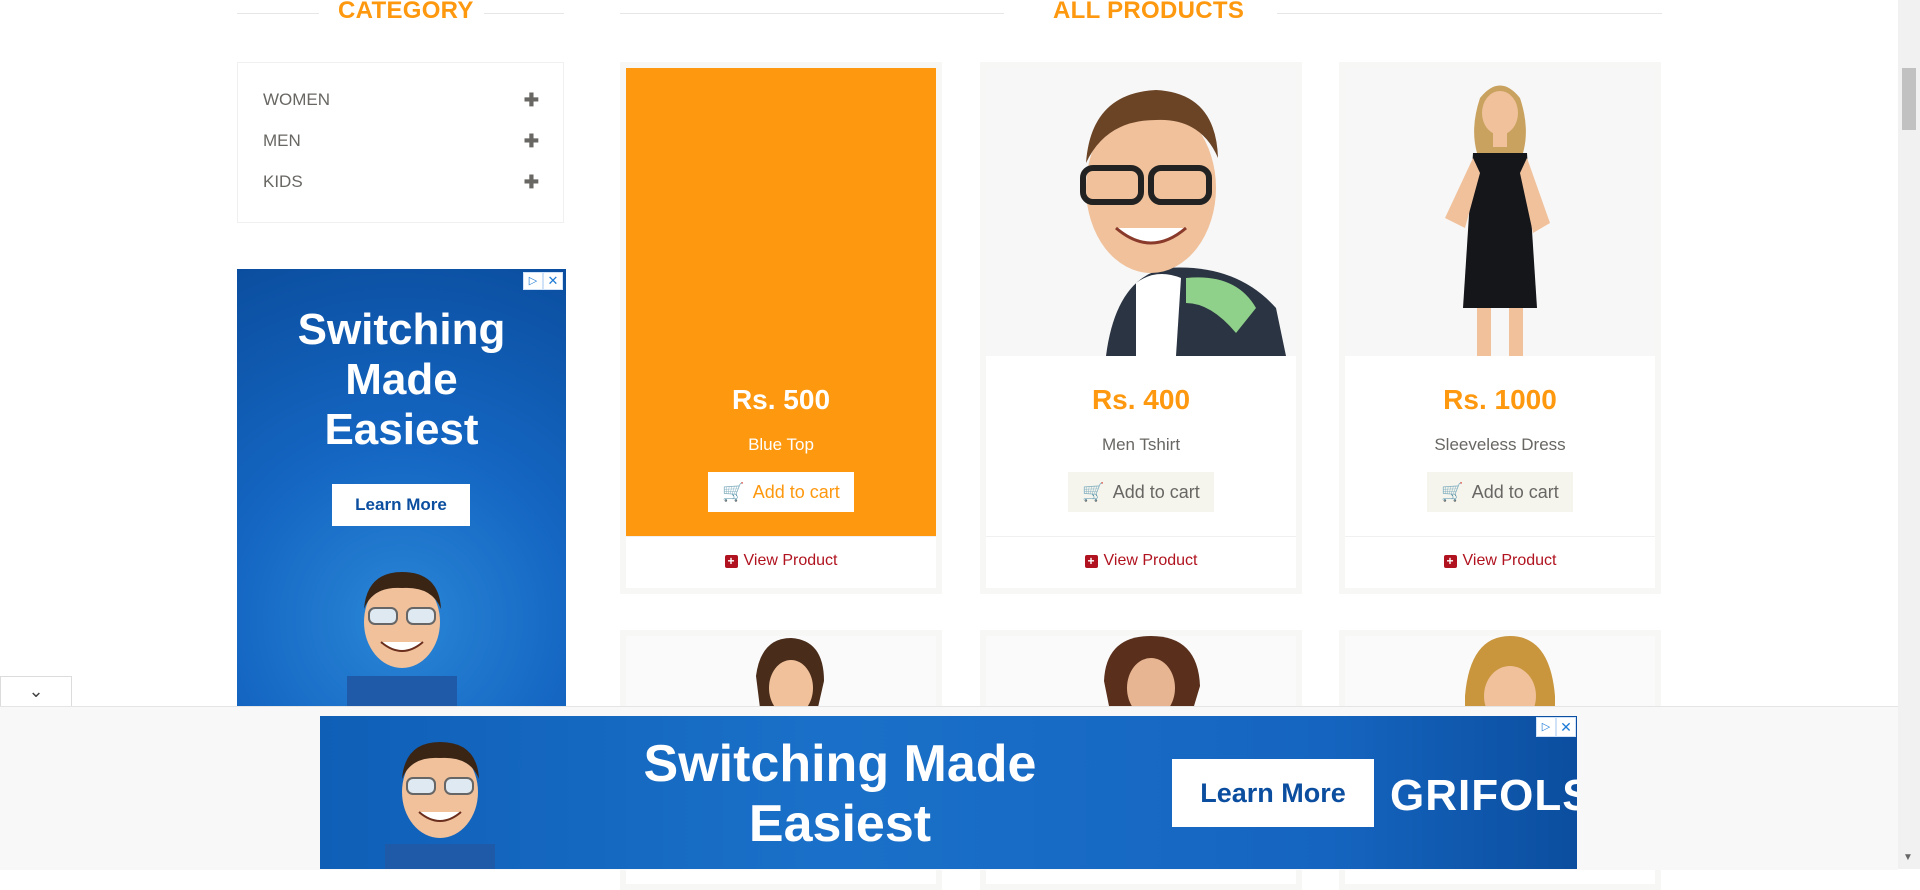 The width and height of the screenshot is (1920, 890). What do you see at coordinates (283, 181) in the screenshot?
I see `category-label: KIDS` at bounding box center [283, 181].